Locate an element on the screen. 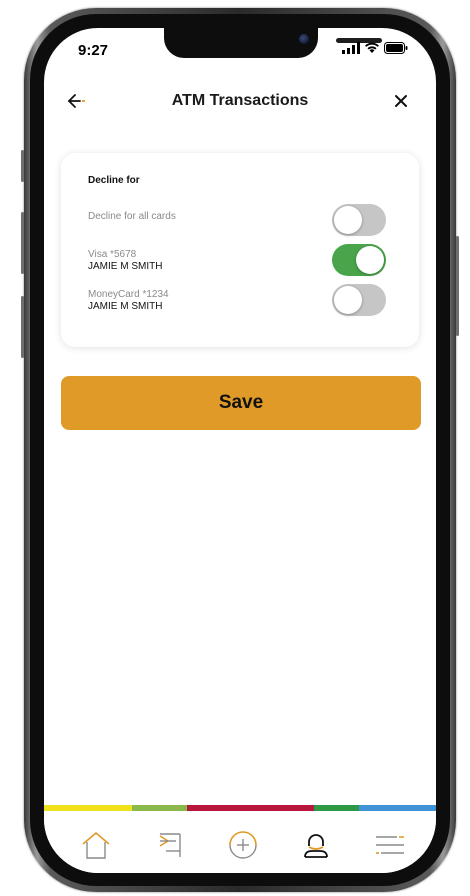 Image resolution: width=470 pixels, height=896 pixels. tab-profile is located at coordinates (316, 845).